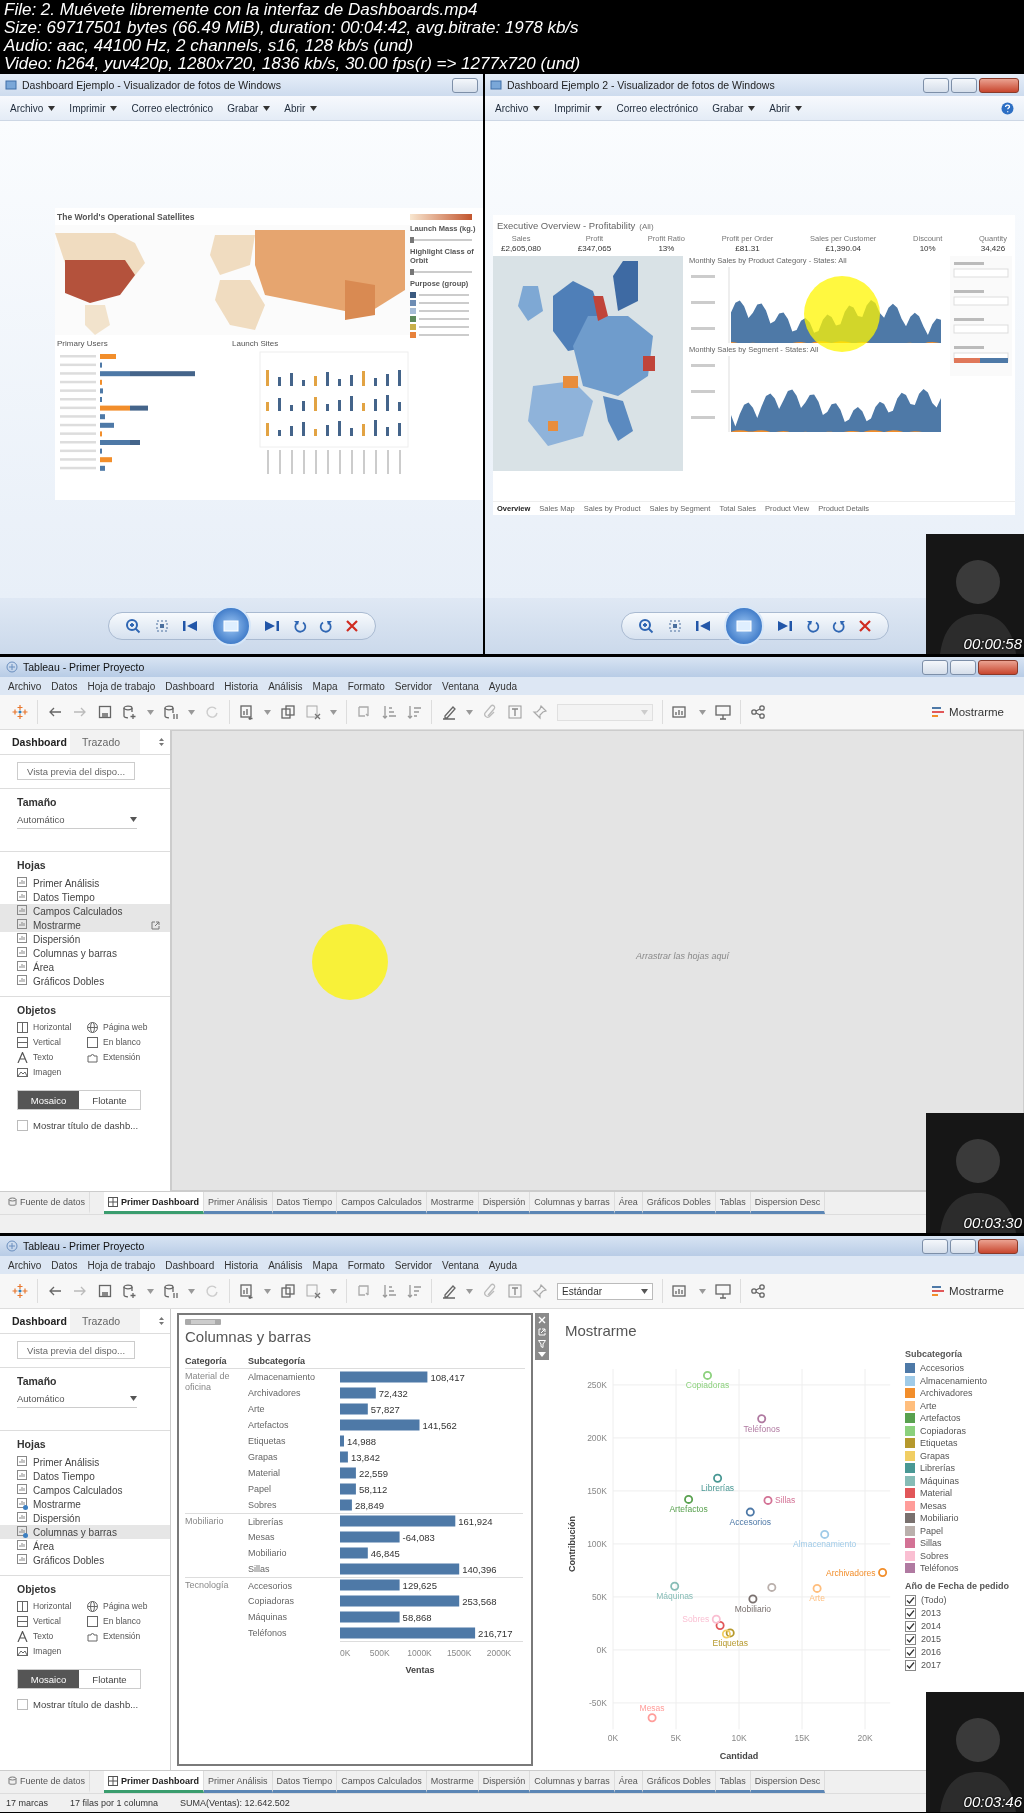  I want to click on sheet-item: Campos Calculados, so click(85, 1490).